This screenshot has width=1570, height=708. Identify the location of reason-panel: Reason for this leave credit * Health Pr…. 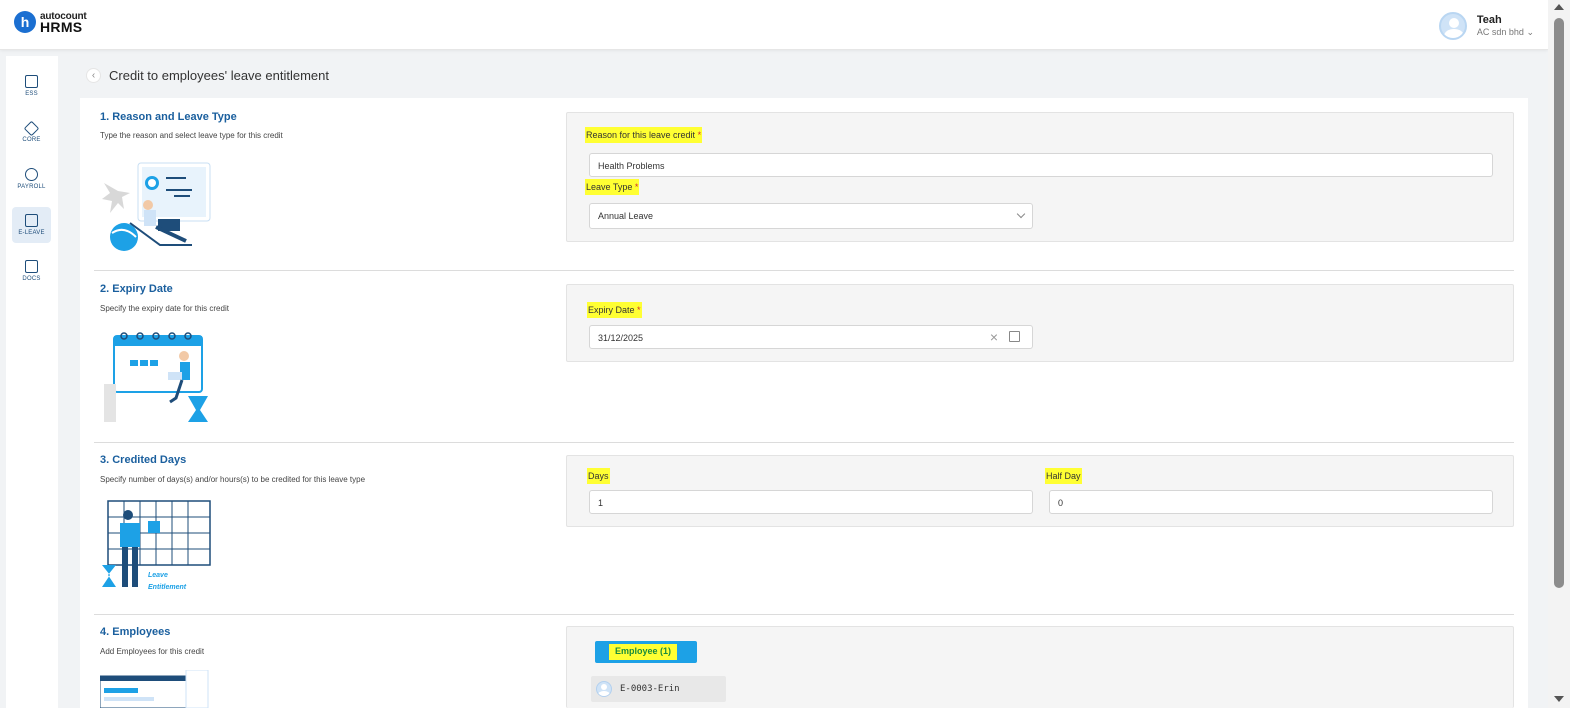
(1040, 177).